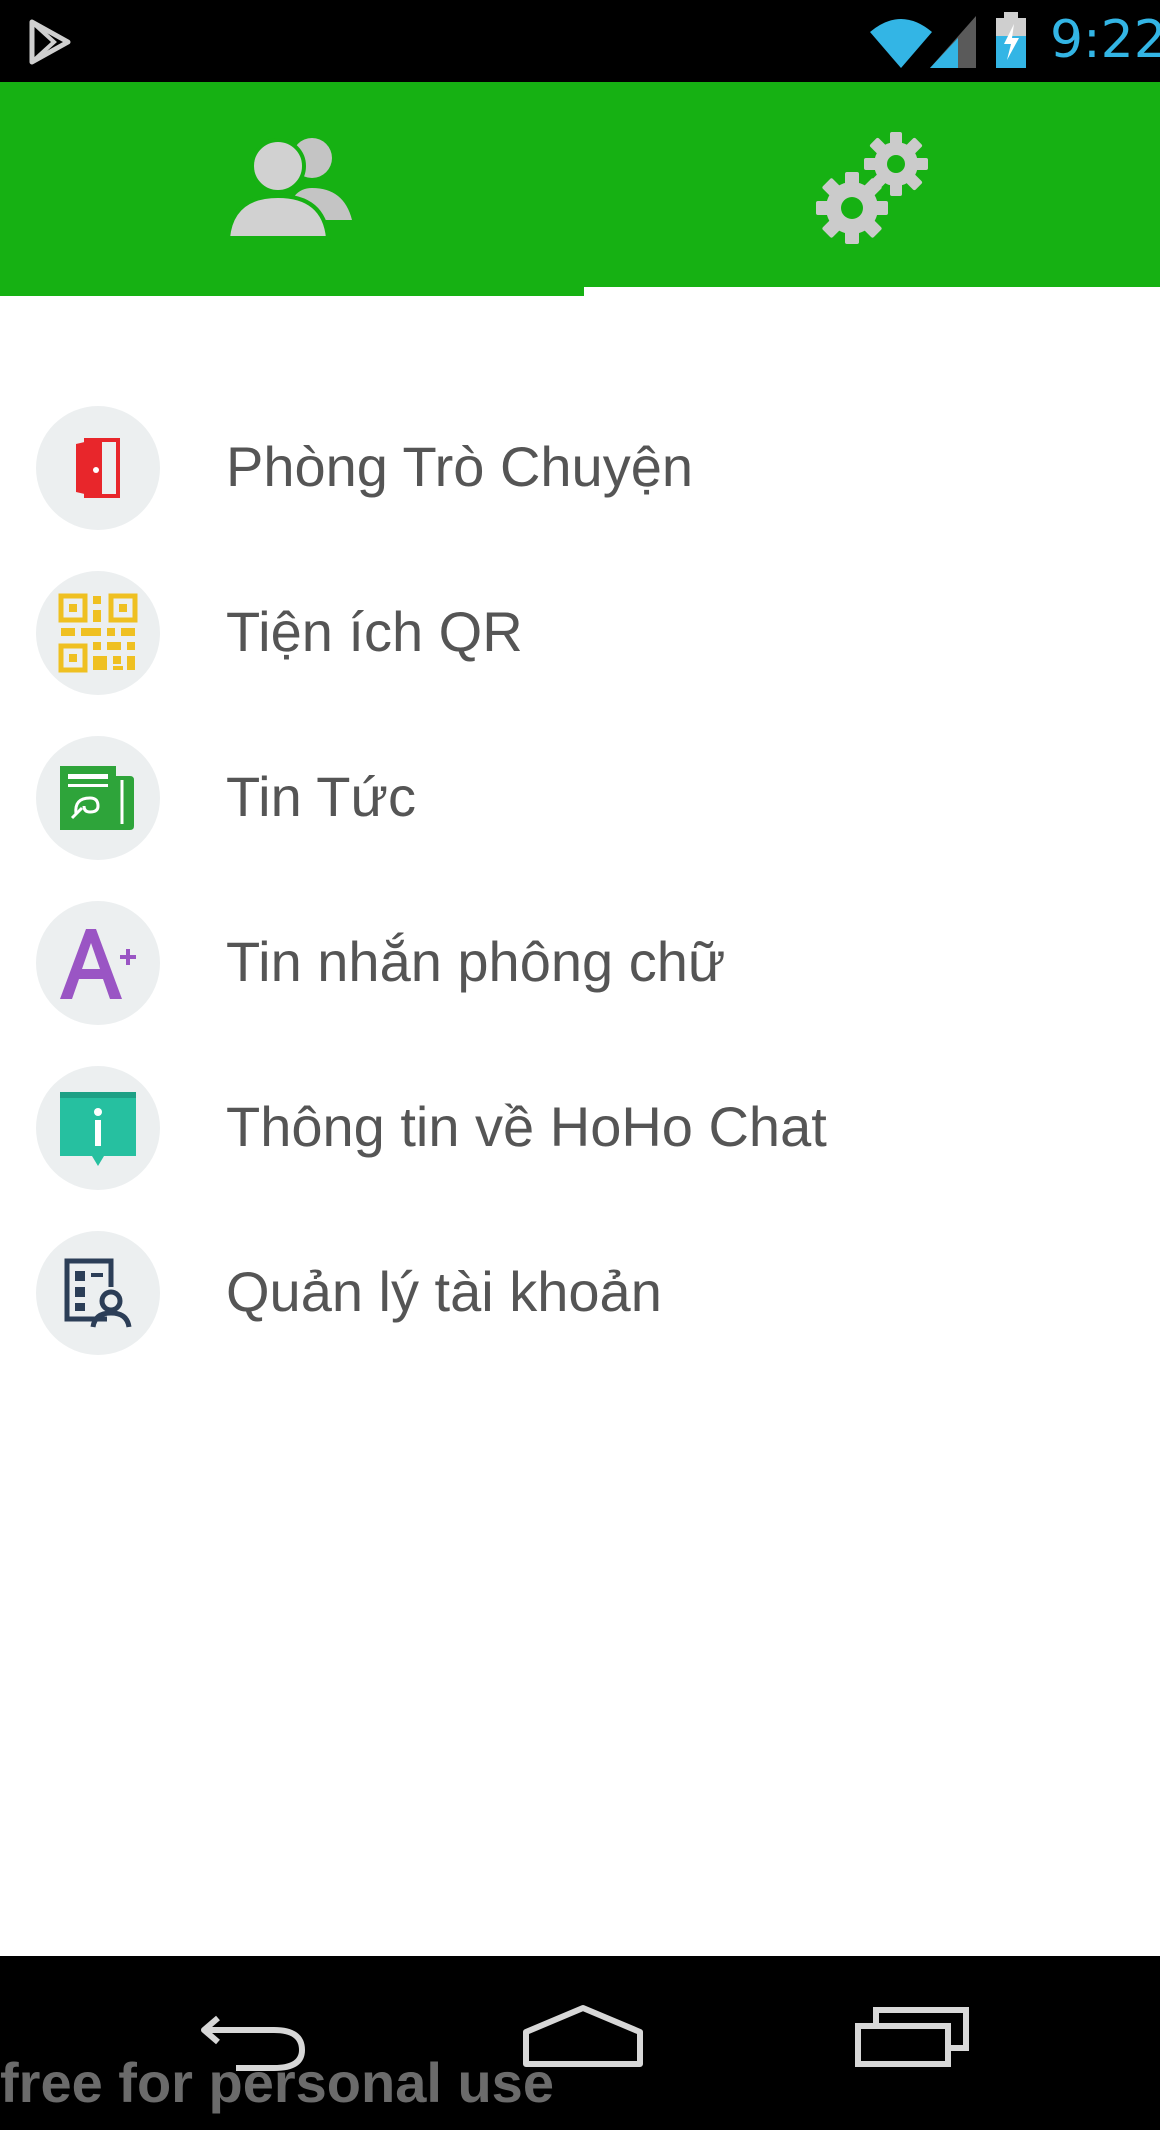 This screenshot has height=2130, width=1160. I want to click on watermark-text: free for personal use, so click(277, 2082).